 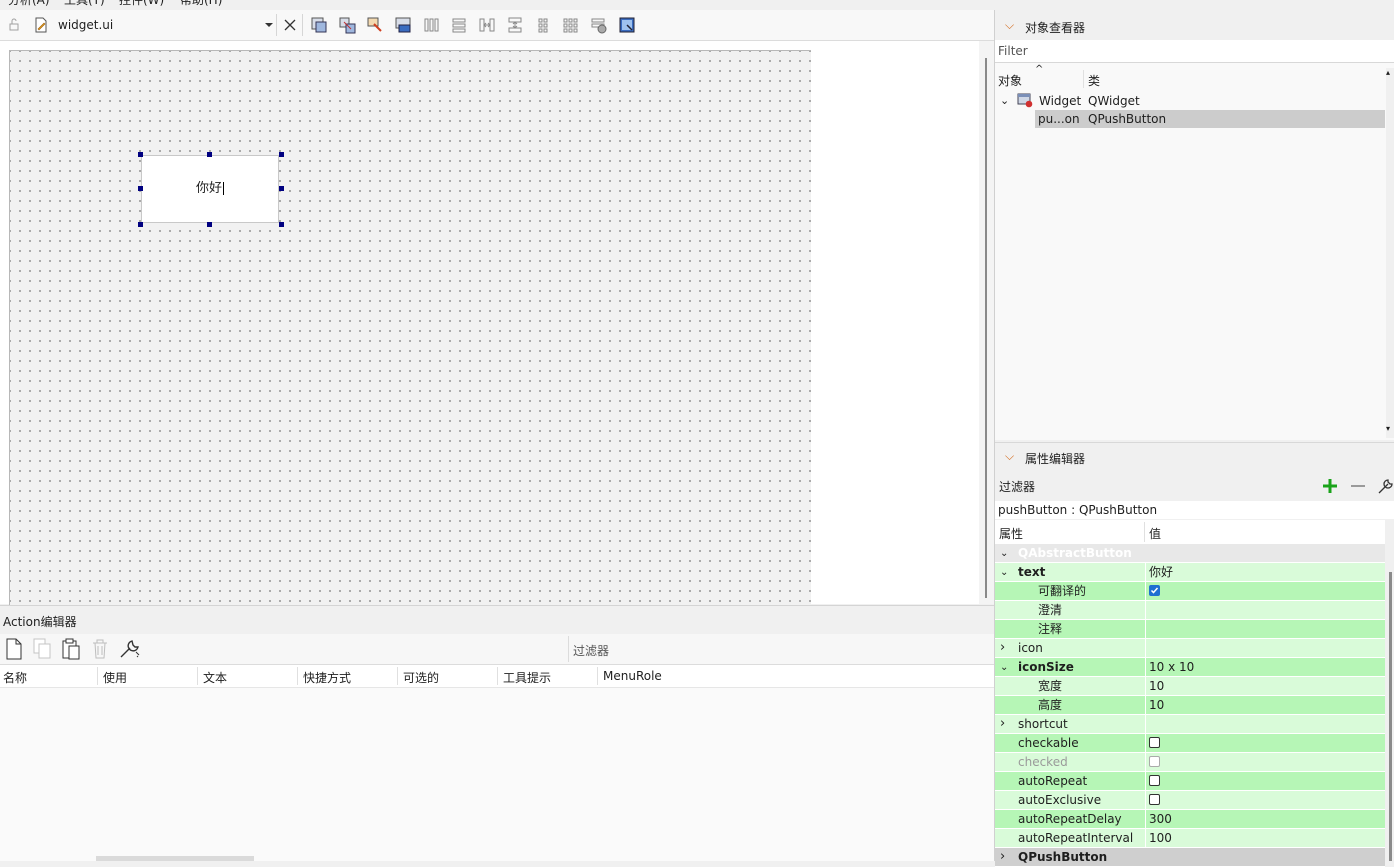 I want to click on property-row--: 宽度 10, so click(x=1190, y=686).